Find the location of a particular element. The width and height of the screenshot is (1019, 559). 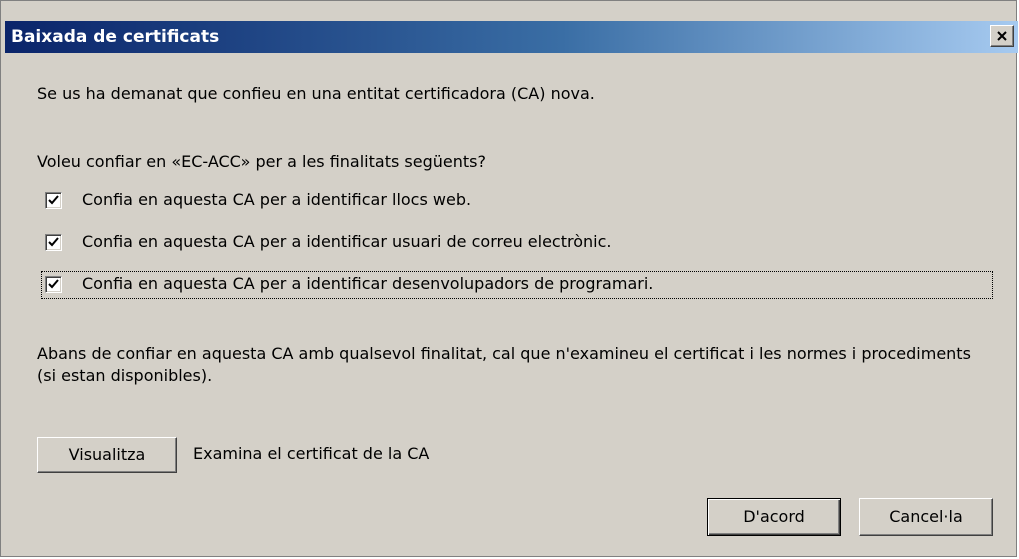

checkbox-email is located at coordinates (53, 242).